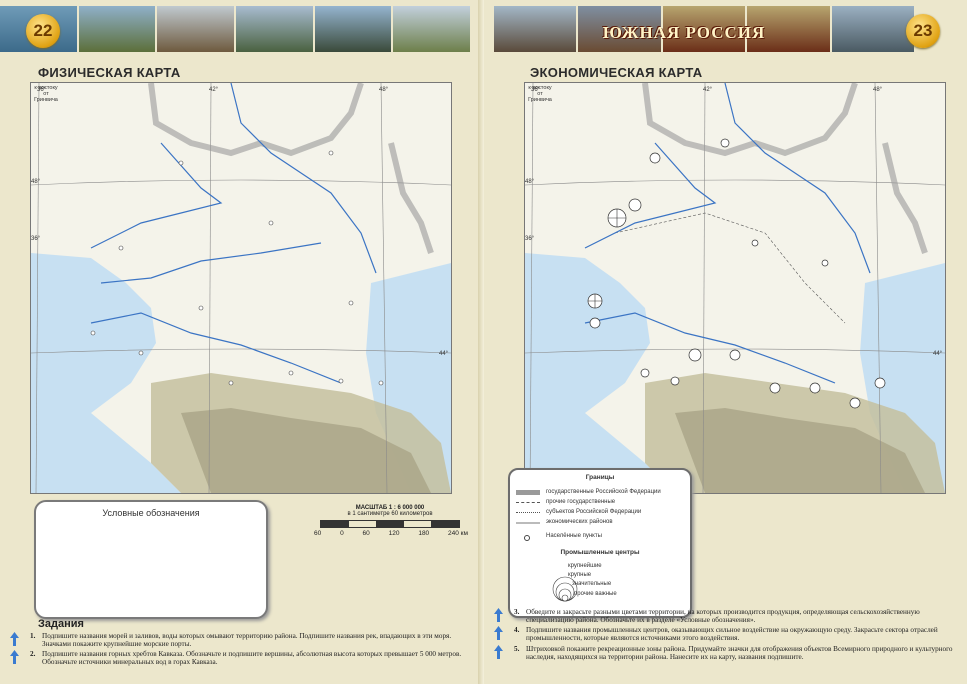 The height and width of the screenshot is (684, 967). Describe the element at coordinates (342, 533) in the screenshot. I see `scale-tick: 0` at that location.